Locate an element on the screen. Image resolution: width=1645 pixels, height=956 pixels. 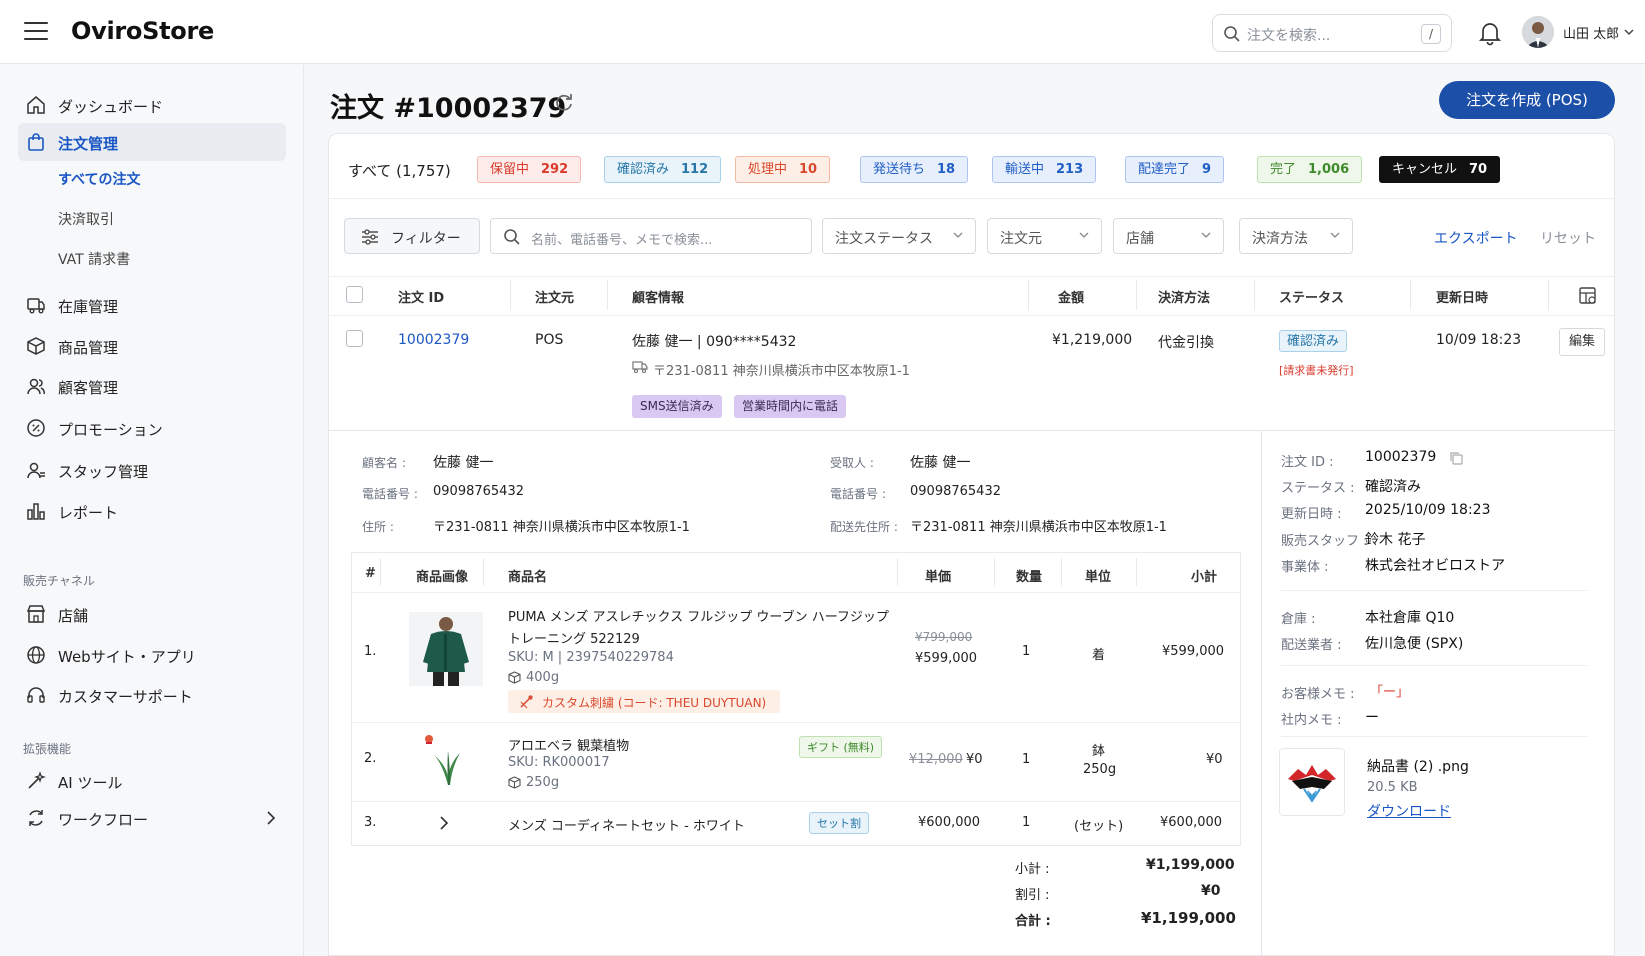
sidebar-item-customers: 顧客管理 is located at coordinates (152, 386).